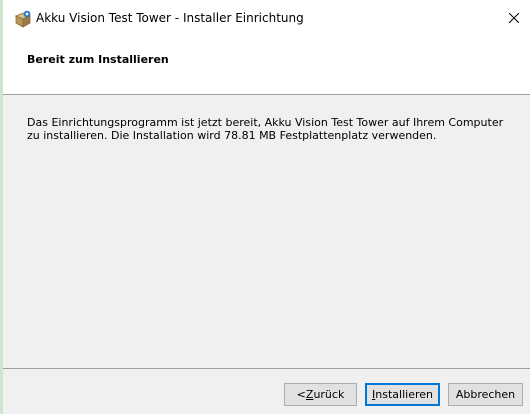  I want to click on close-button, so click(514, 18).